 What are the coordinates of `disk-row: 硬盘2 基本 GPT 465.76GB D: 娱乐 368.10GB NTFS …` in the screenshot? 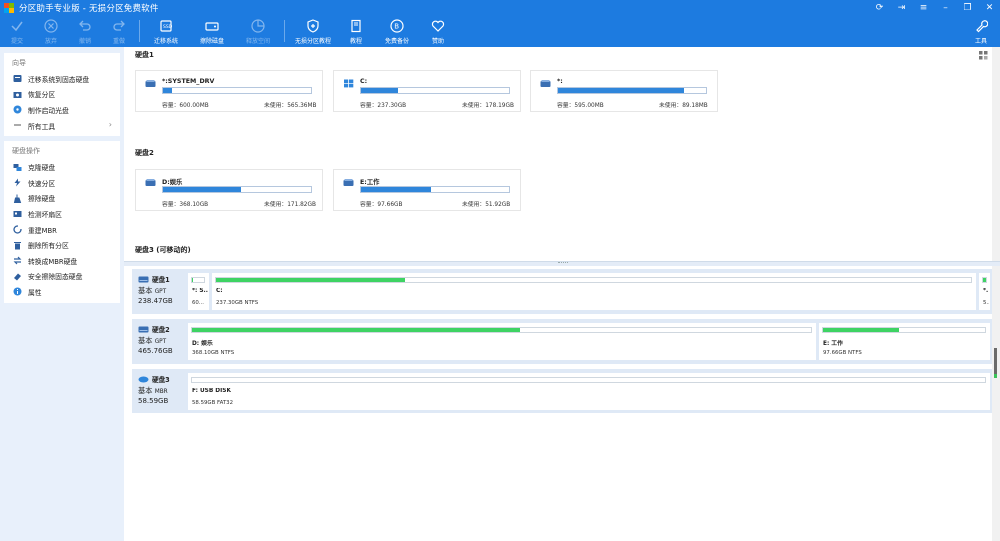 It's located at (563, 341).